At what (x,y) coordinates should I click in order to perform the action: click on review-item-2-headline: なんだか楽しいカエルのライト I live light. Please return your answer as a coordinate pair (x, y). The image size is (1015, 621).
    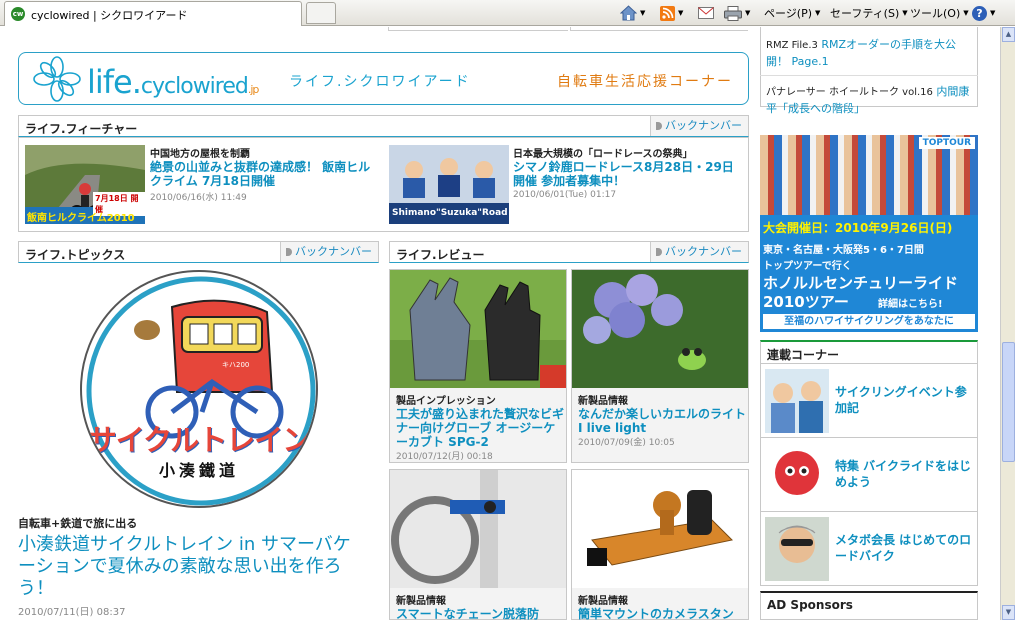
    Looking at the image, I should click on (662, 421).